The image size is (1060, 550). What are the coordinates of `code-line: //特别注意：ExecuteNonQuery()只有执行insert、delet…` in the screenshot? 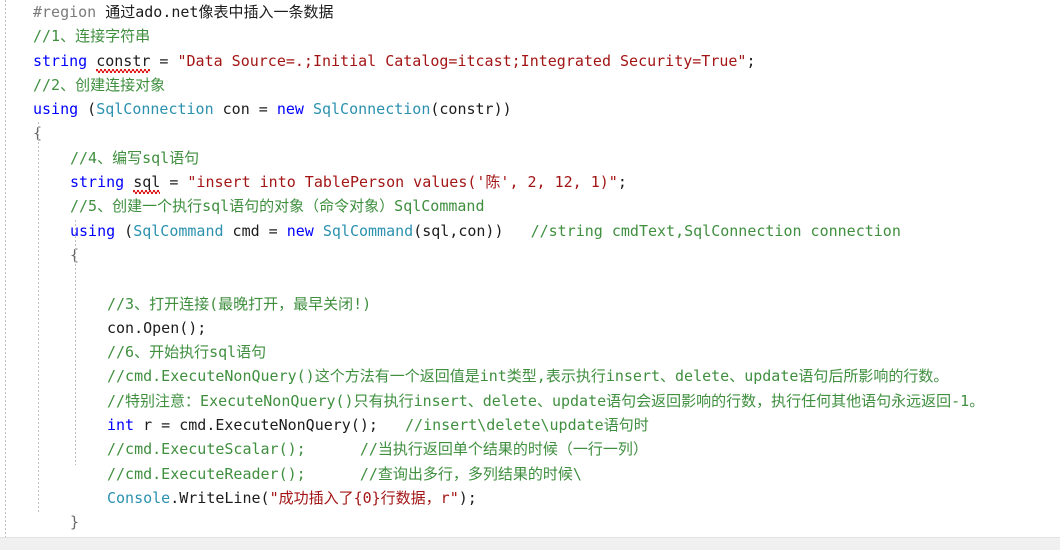 It's located at (530, 401).